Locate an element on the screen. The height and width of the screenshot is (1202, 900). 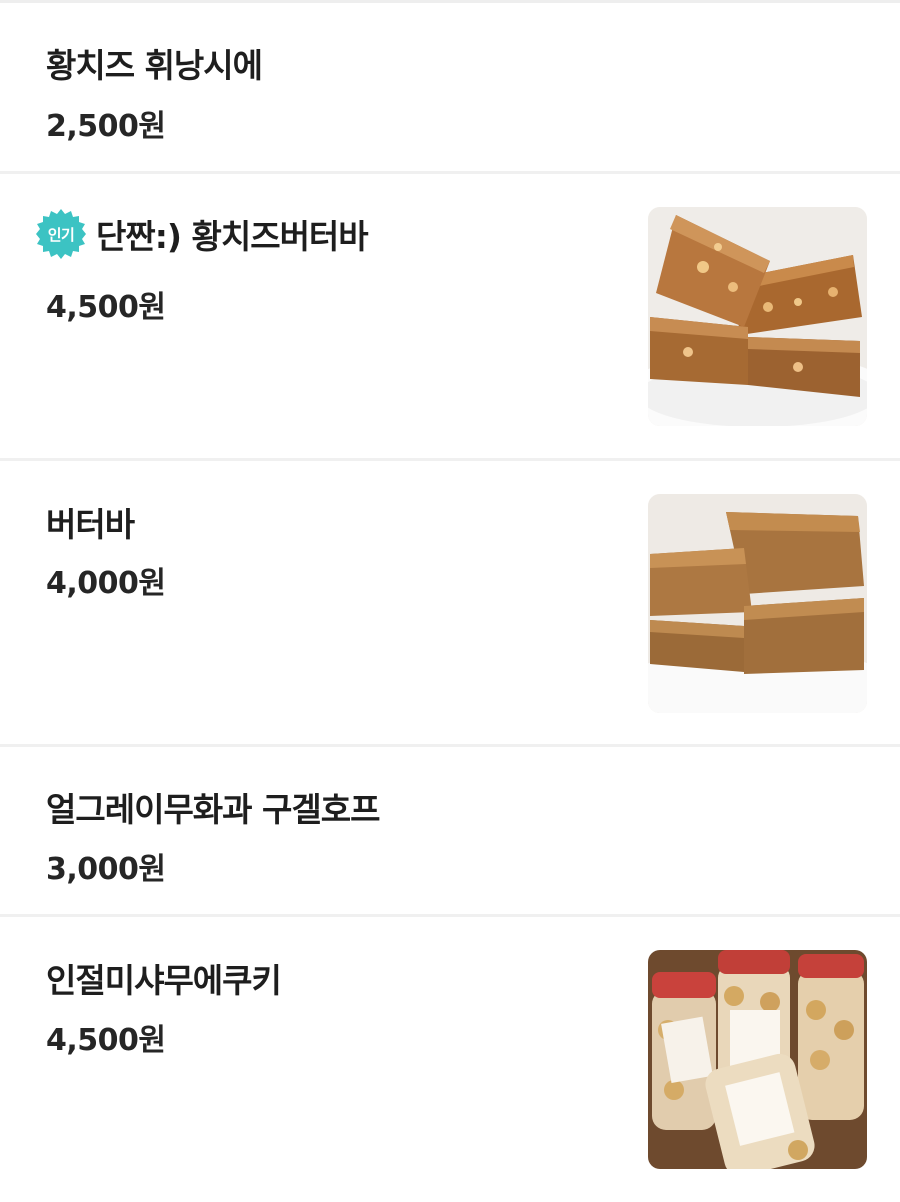
item-name-row: 인절미샤무에쿠키 is located at coordinates (164, 978).